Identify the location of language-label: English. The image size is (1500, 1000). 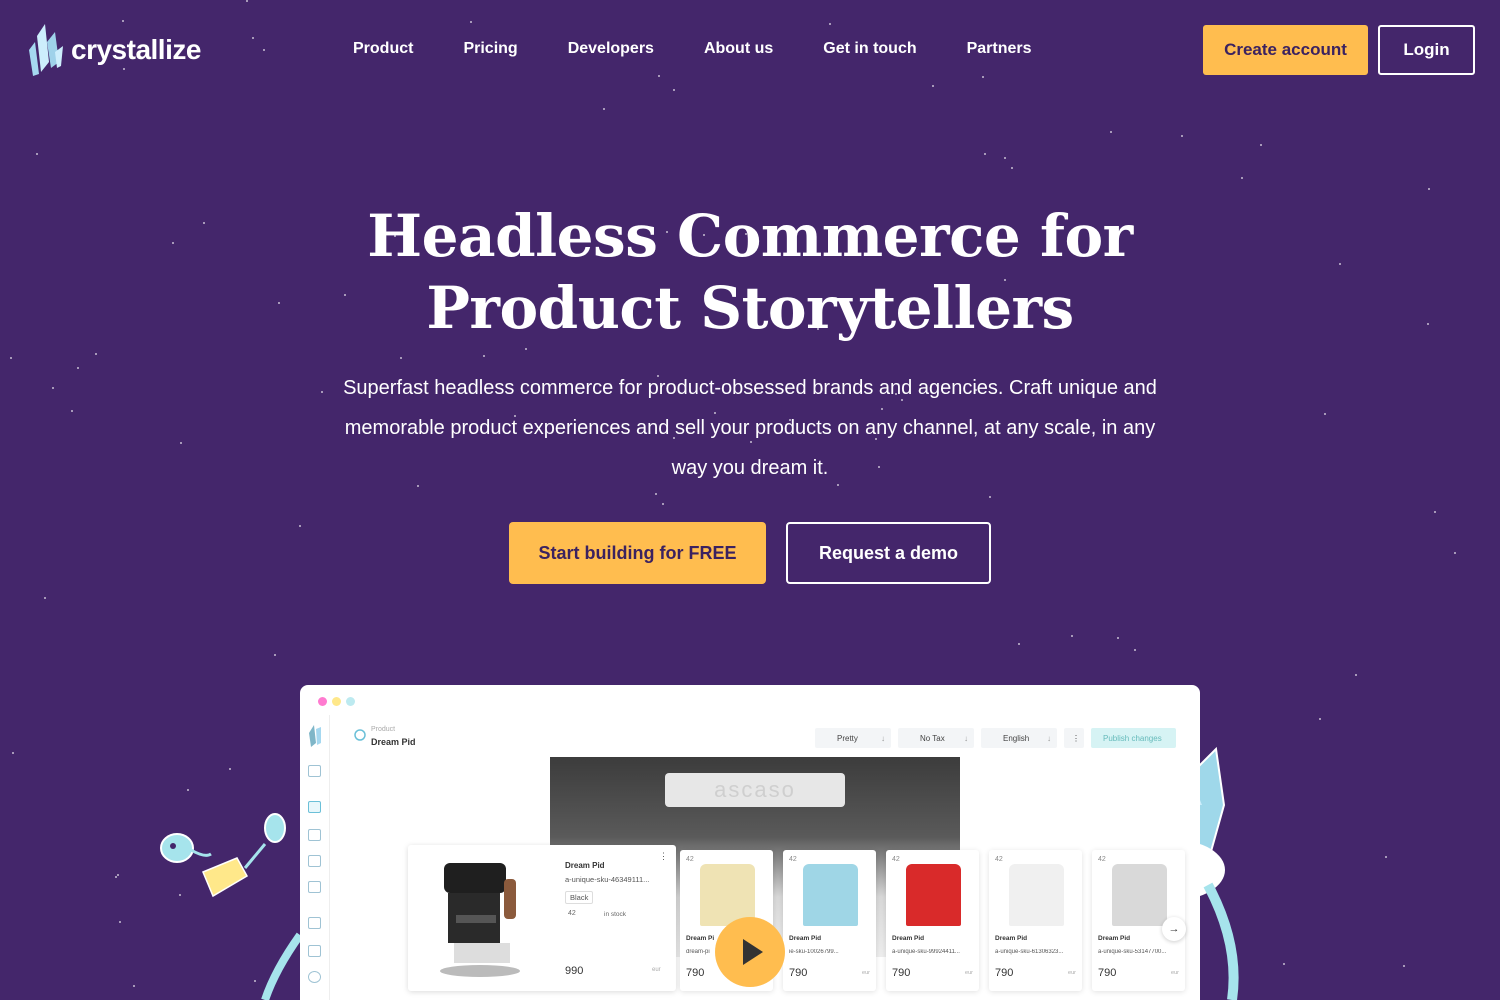
(1016, 738).